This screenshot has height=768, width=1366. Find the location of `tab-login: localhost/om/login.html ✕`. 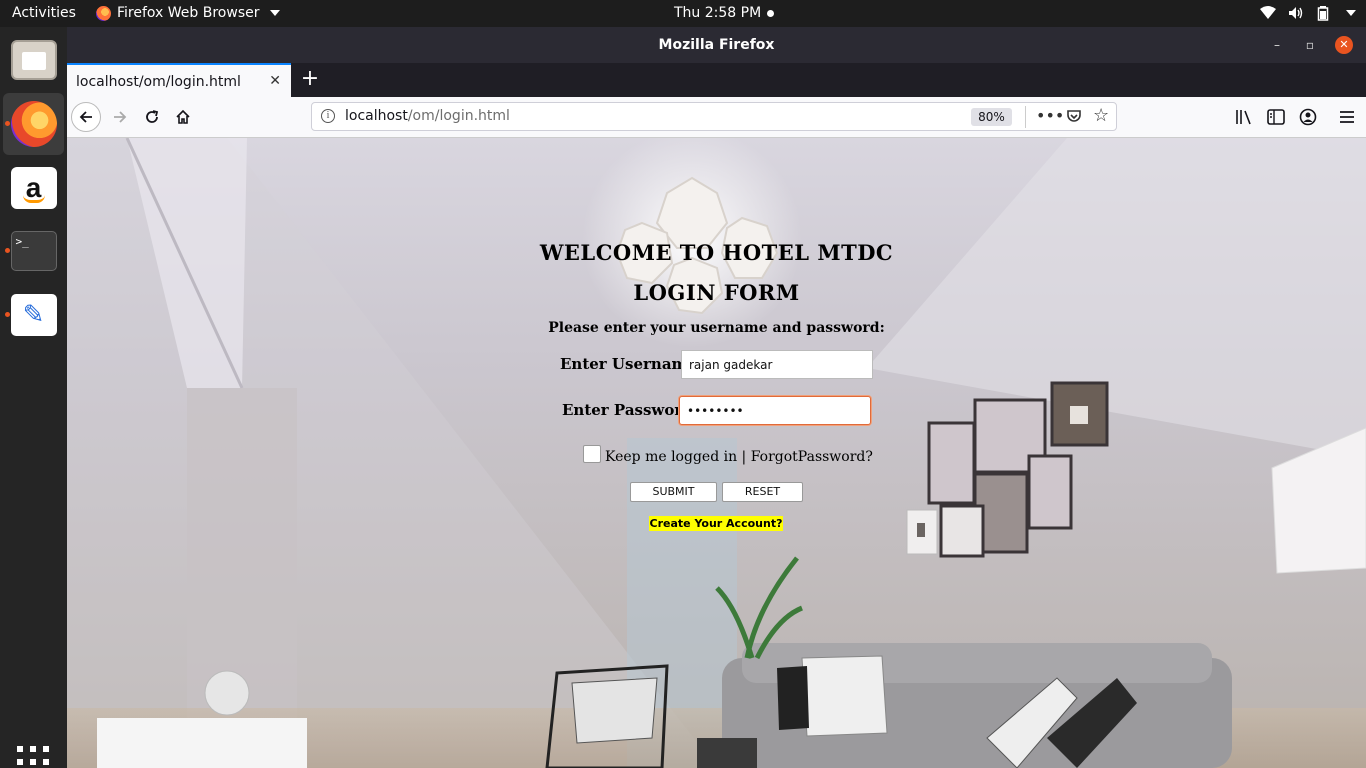

tab-login: localhost/om/login.html ✕ is located at coordinates (179, 80).